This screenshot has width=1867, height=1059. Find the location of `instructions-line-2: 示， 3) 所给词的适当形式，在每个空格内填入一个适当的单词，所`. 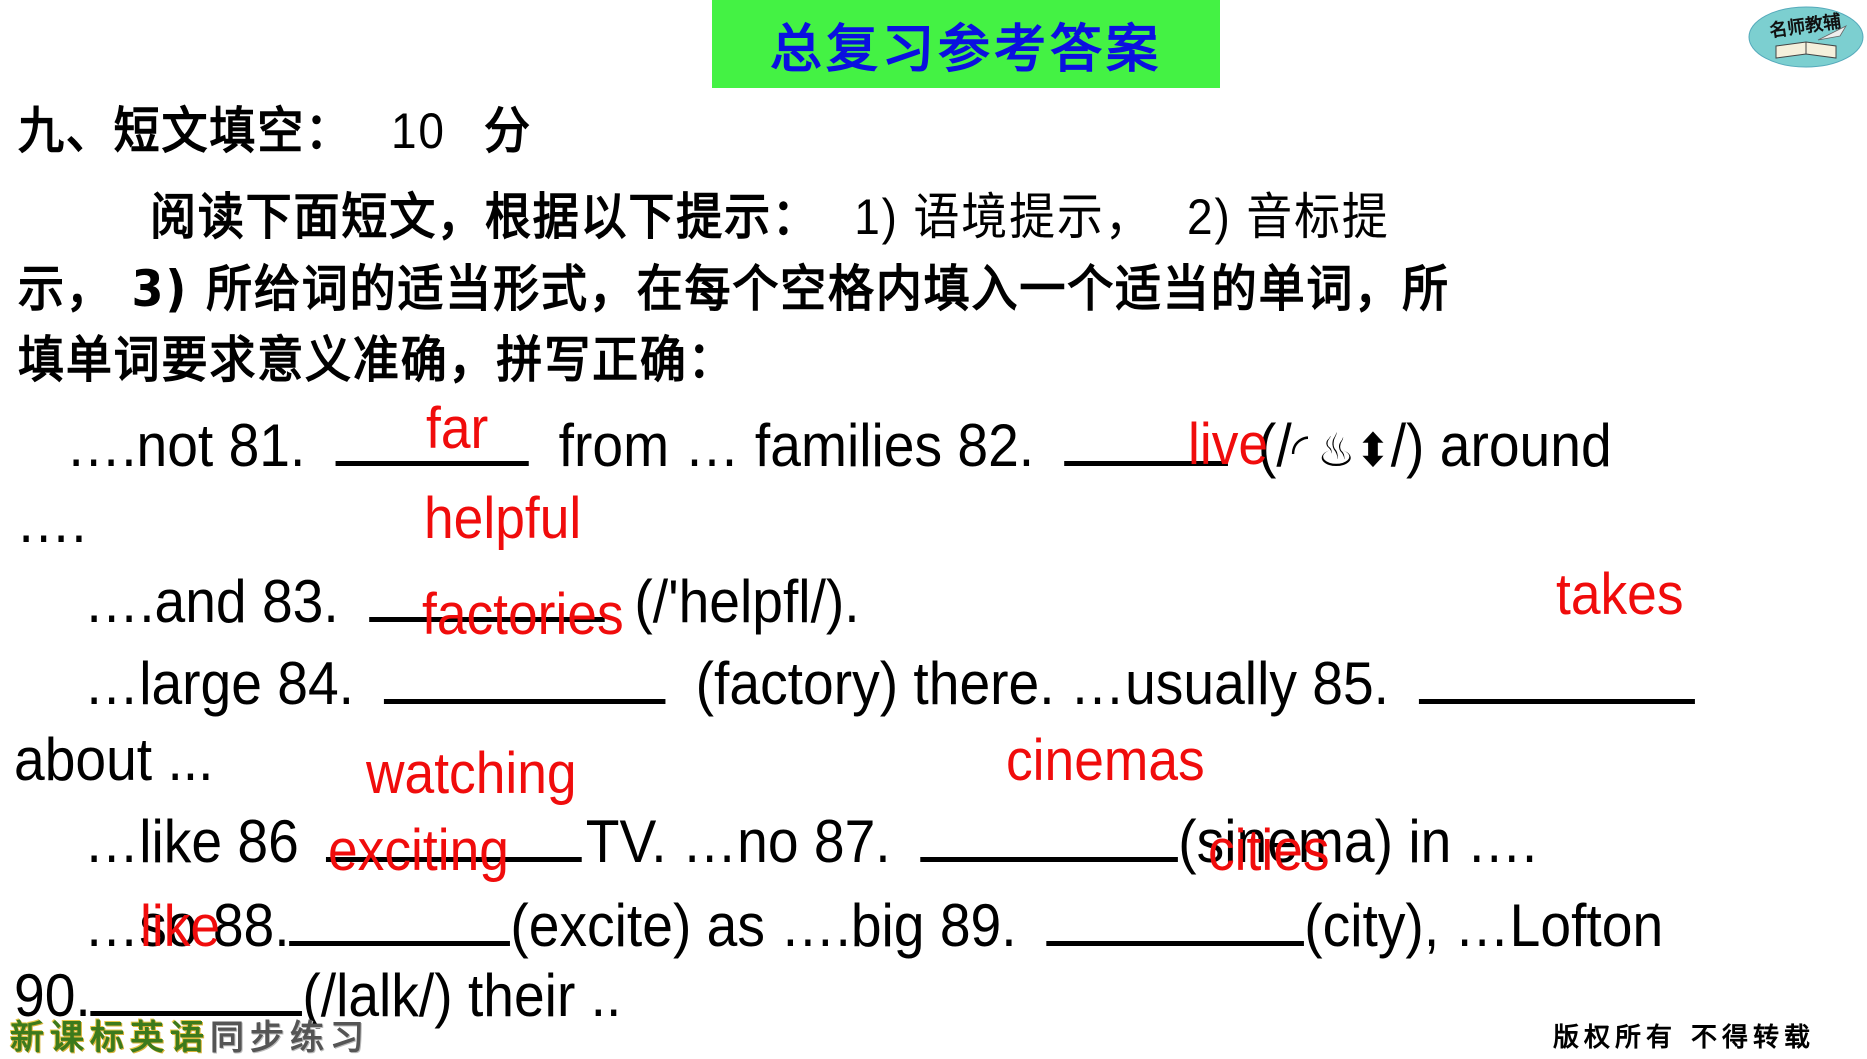

instructions-line-2: 示， 3) 所给词的适当形式，在每个空格内填入一个适当的单词，所 is located at coordinates (734, 289).